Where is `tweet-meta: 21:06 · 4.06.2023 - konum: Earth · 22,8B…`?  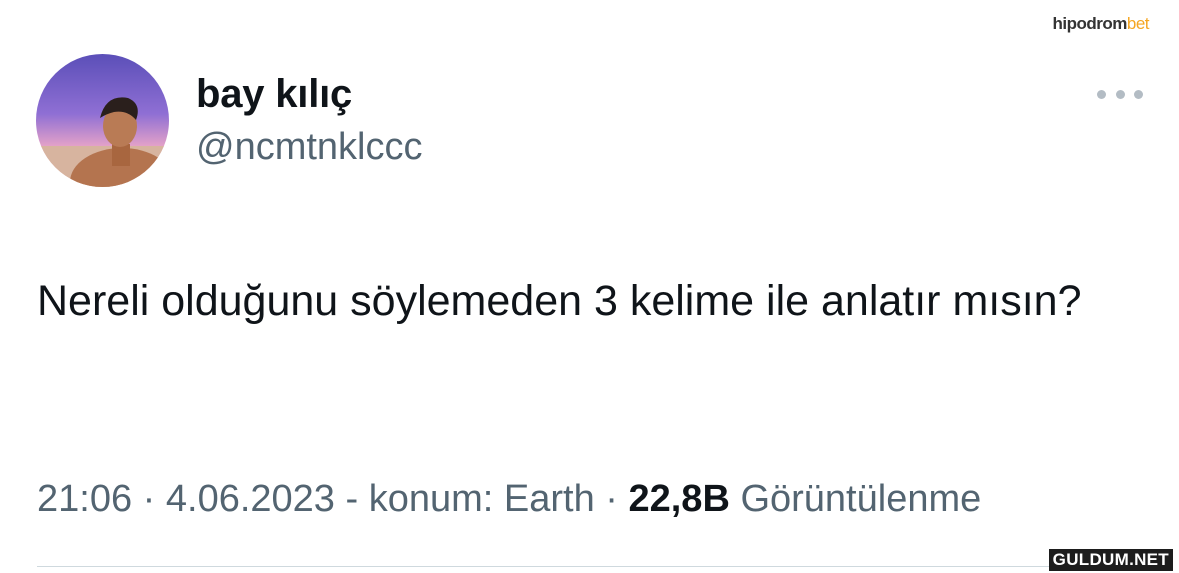 tweet-meta: 21:06 · 4.06.2023 - konum: Earth · 22,8B… is located at coordinates (509, 499).